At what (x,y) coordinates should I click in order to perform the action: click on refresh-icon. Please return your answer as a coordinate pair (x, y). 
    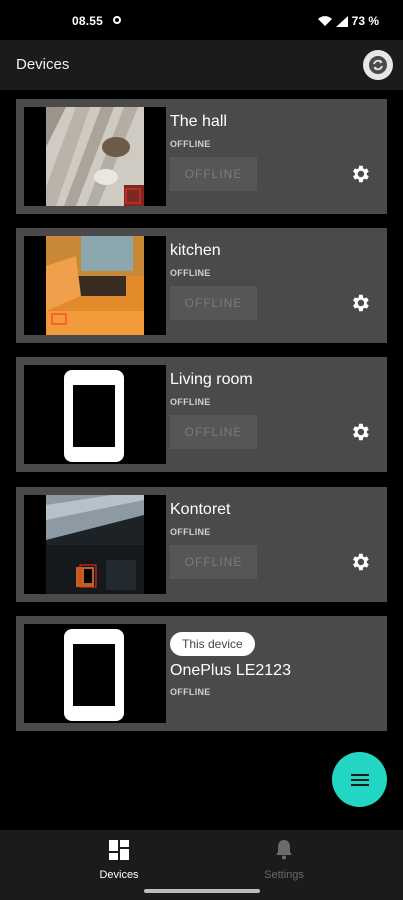
    Looking at the image, I should click on (378, 65).